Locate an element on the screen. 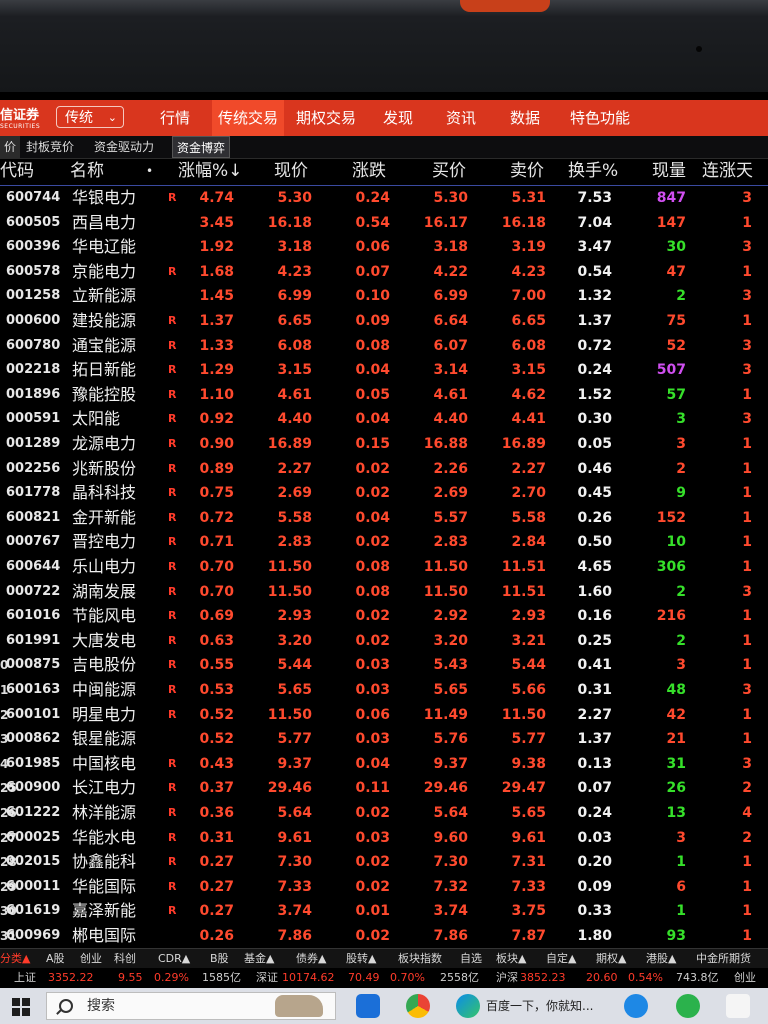  table-row: 26 601222 林洋能源 R 0.36 5.64 0.02 5.64 5.65 0.24 13 4 is located at coordinates (384, 813).